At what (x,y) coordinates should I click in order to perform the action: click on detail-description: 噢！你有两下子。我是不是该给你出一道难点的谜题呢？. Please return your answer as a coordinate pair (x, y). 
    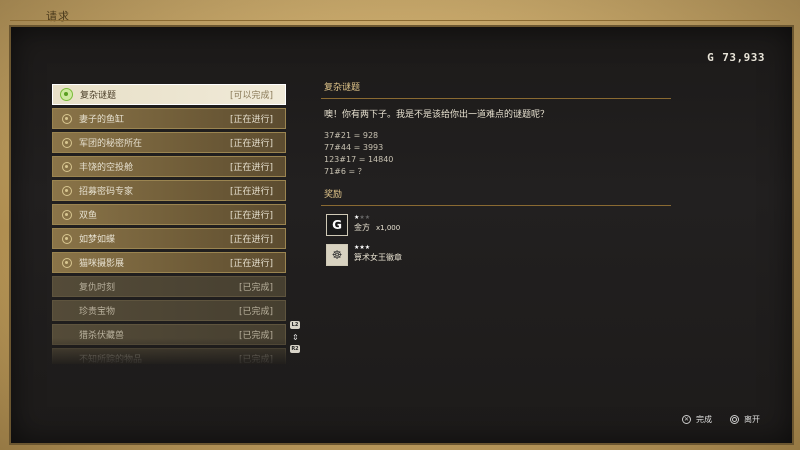
    Looking at the image, I should click on (437, 115).